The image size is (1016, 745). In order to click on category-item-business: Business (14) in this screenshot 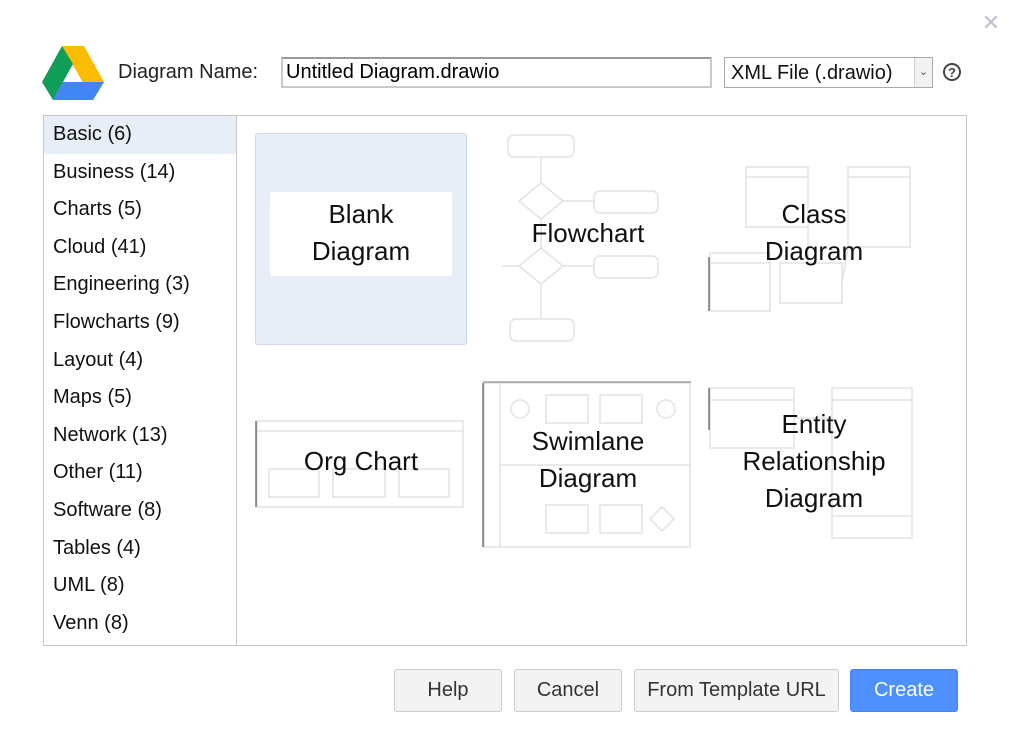, I will do `click(140, 173)`.